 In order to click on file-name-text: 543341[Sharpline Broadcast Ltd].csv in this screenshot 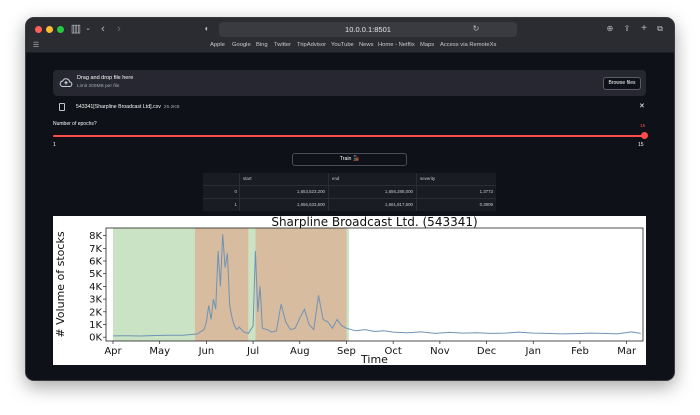, I will do `click(118, 107)`.